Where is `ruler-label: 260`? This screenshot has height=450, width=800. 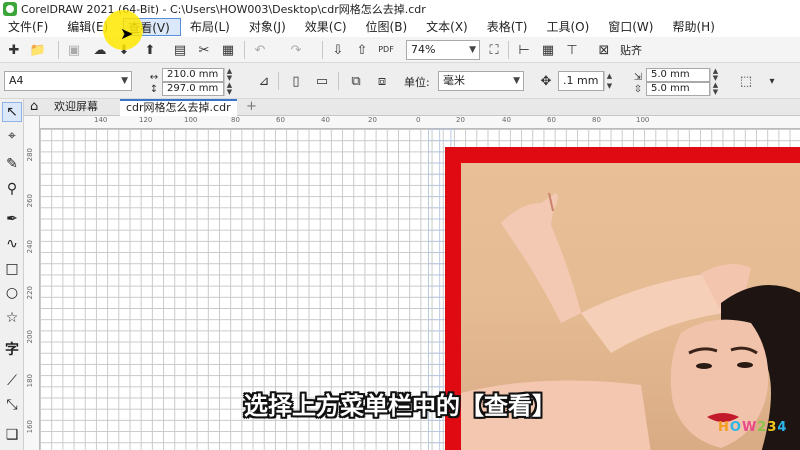
ruler-label: 260 is located at coordinates (30, 201).